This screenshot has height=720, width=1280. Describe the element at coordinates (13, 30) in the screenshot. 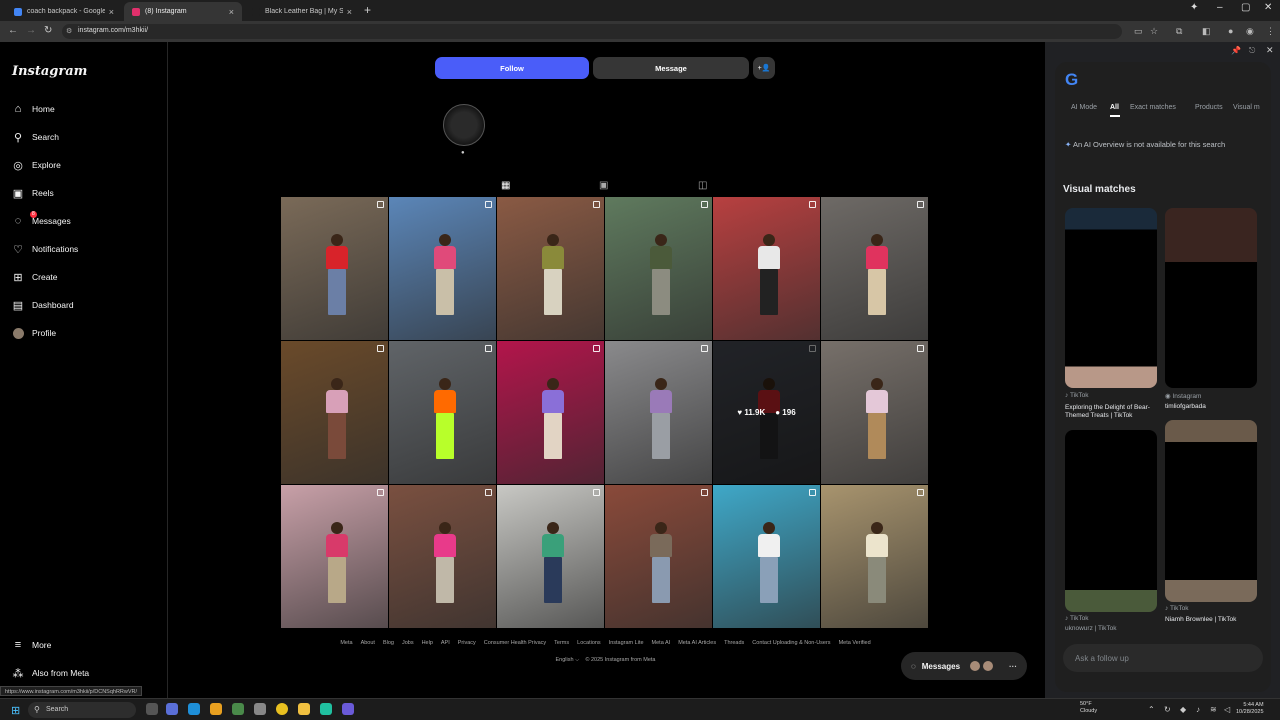

I see `back-icon: ←` at that location.